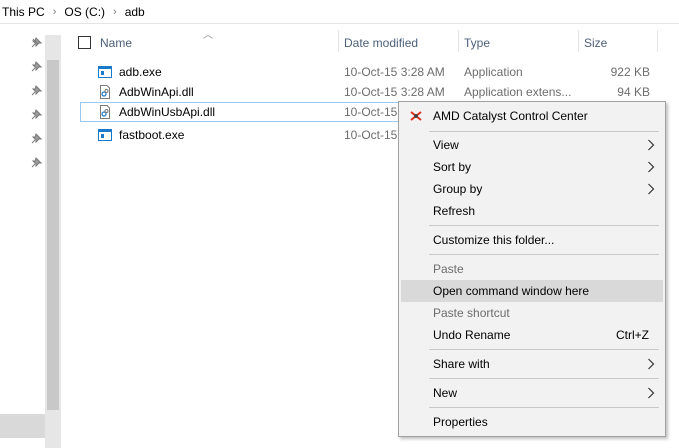  What do you see at coordinates (84, 12) in the screenshot?
I see `breadcrumb-os-c: OS (C:)` at bounding box center [84, 12].